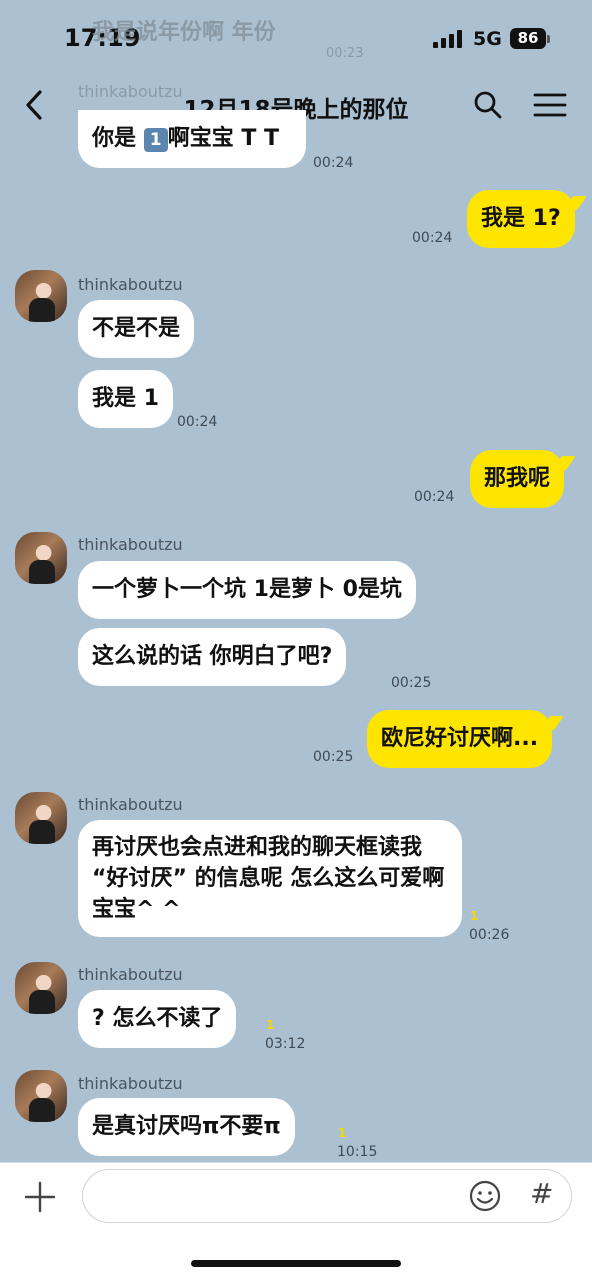  What do you see at coordinates (35, 105) in the screenshot?
I see `back-icon` at bounding box center [35, 105].